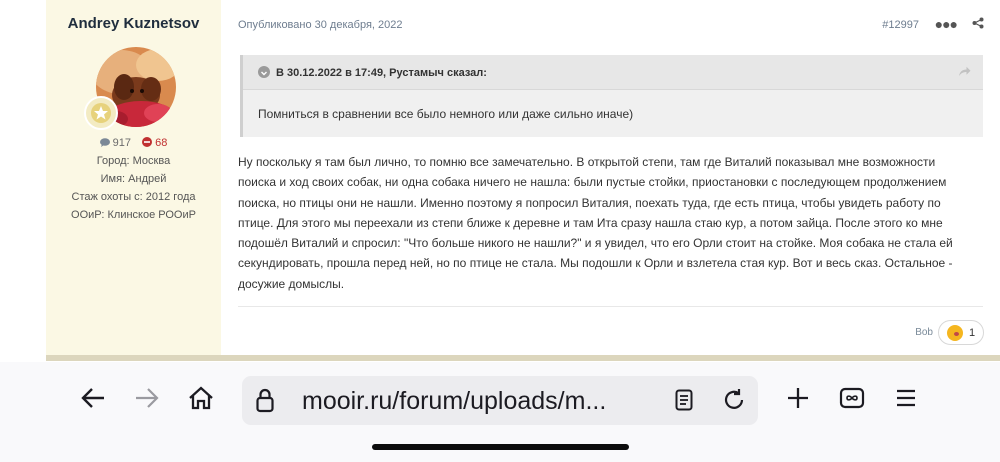  I want to click on star-icon, so click(101, 113).